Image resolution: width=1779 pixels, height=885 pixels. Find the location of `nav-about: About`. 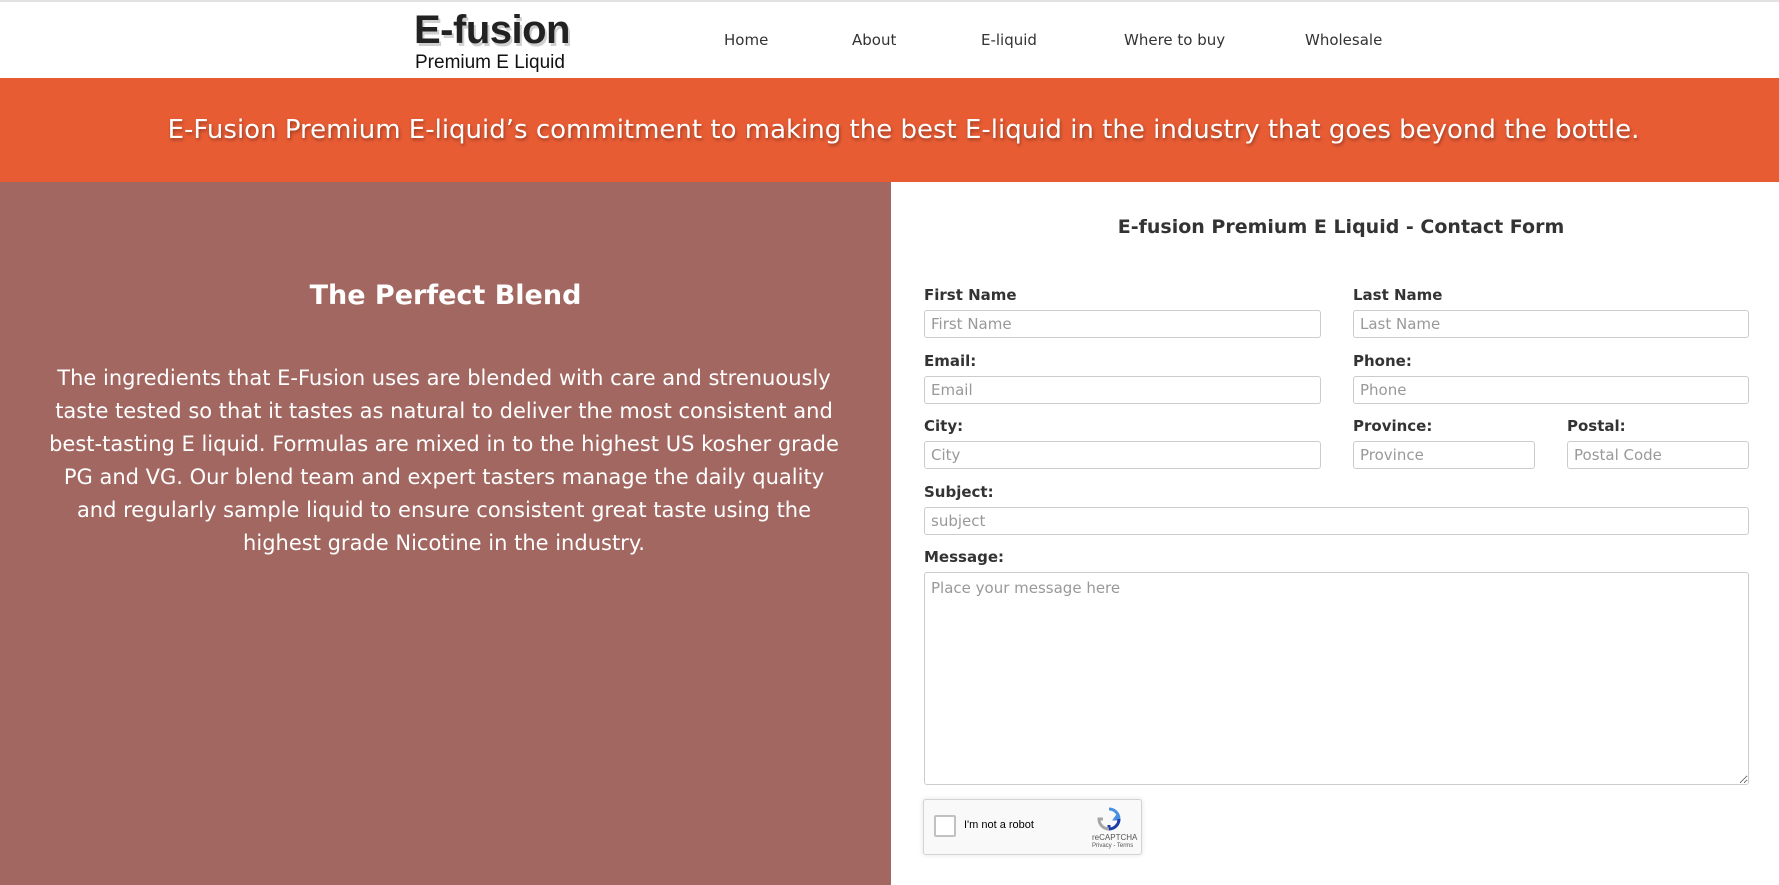

nav-about: About is located at coordinates (874, 40).